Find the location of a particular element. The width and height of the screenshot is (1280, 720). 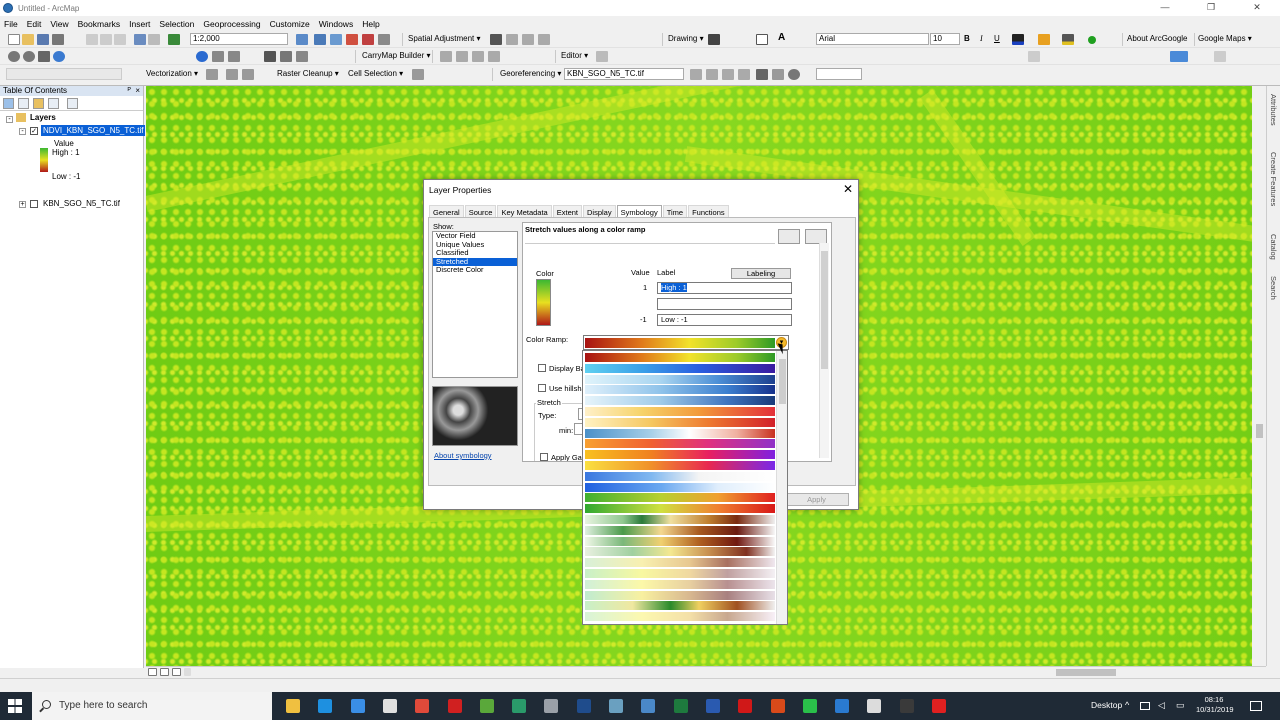

high-label-input: High : 1 is located at coordinates (724, 288).